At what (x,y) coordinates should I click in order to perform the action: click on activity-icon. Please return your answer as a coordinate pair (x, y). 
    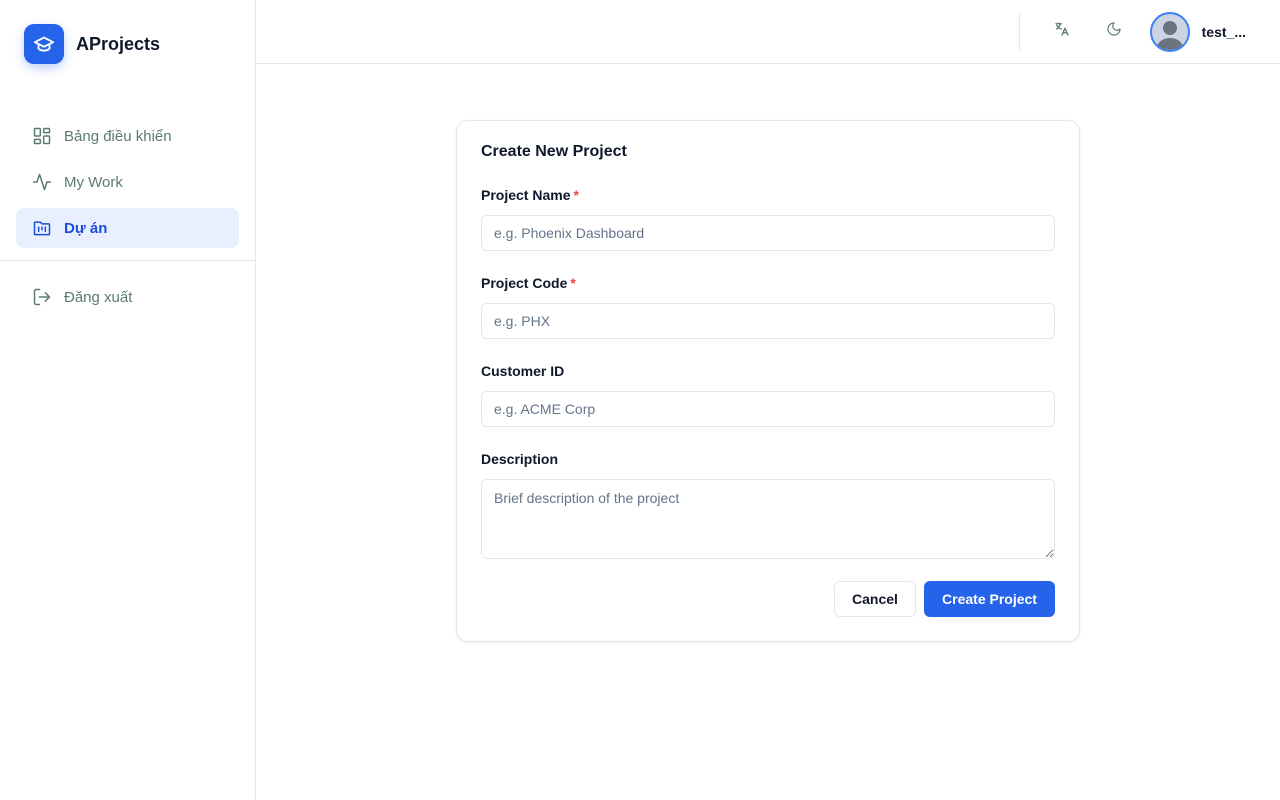
    Looking at the image, I should click on (42, 182).